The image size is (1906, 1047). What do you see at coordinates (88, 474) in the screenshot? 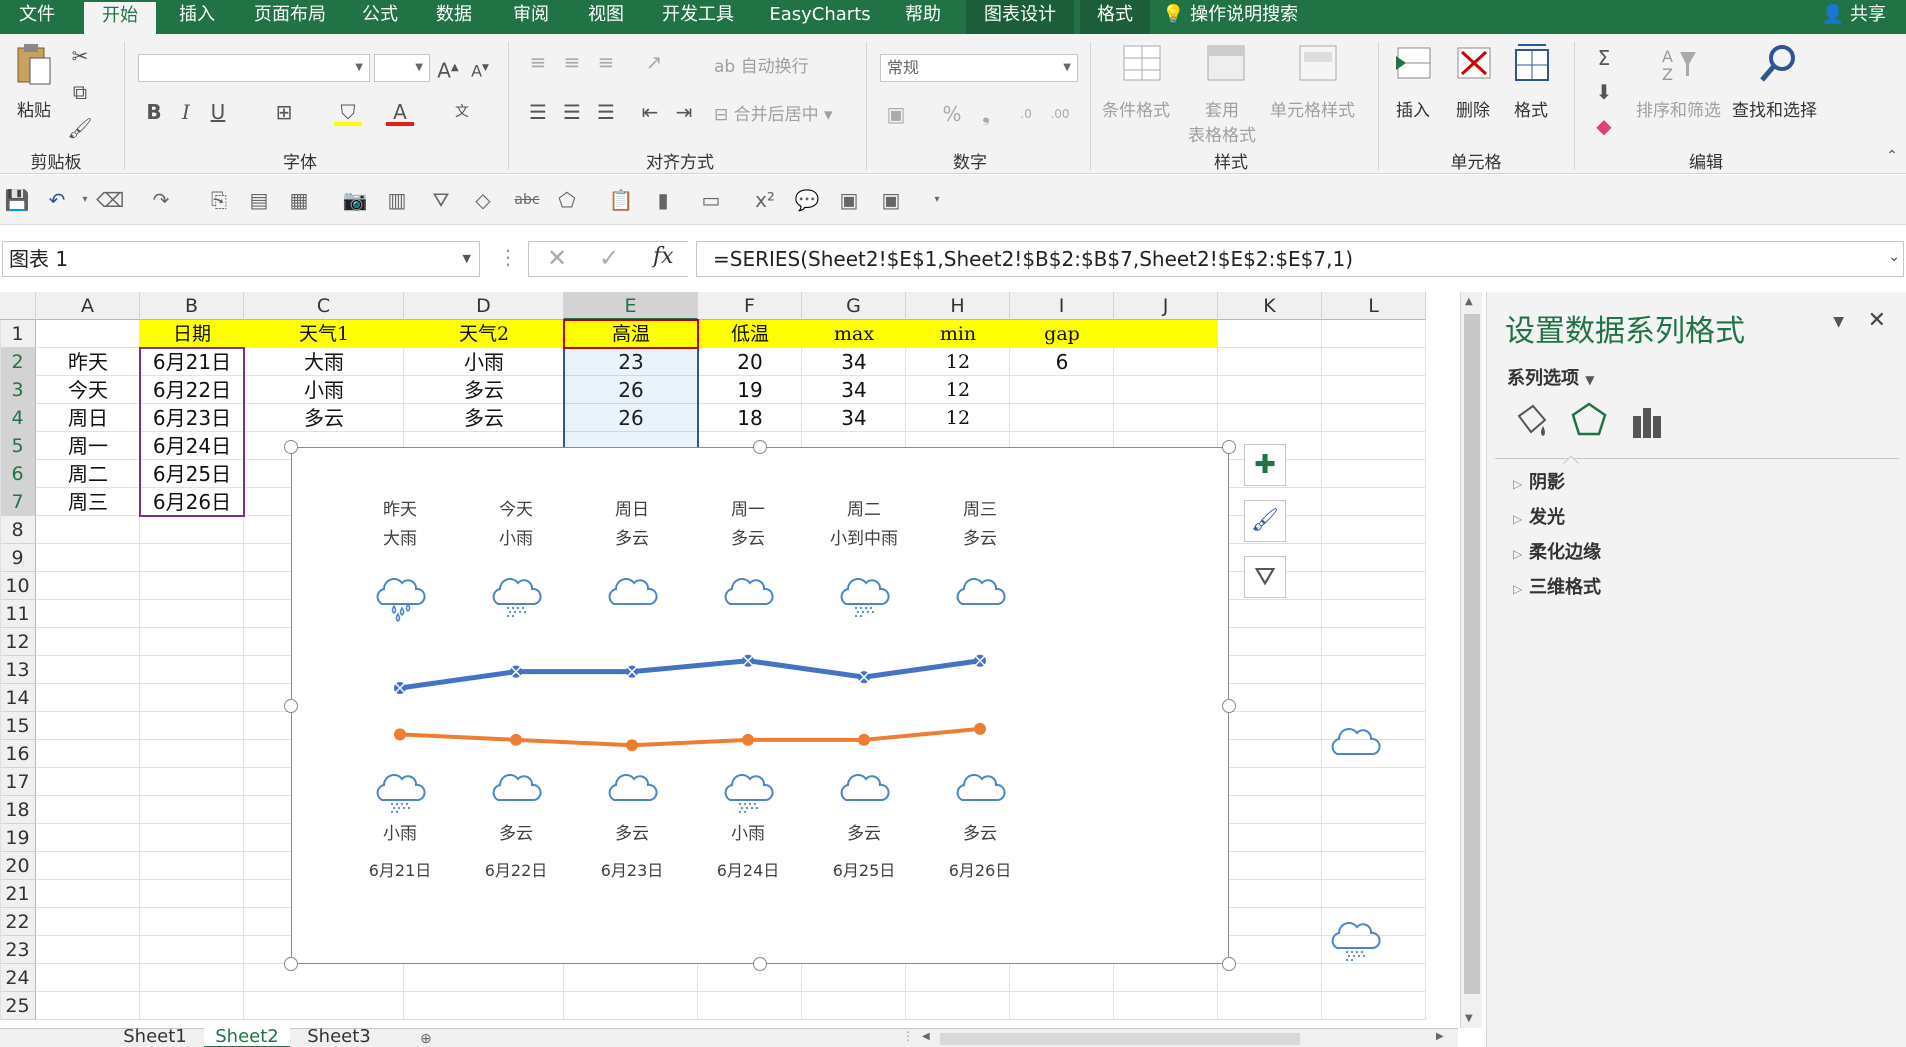
I see `table-cell: 周二` at bounding box center [88, 474].